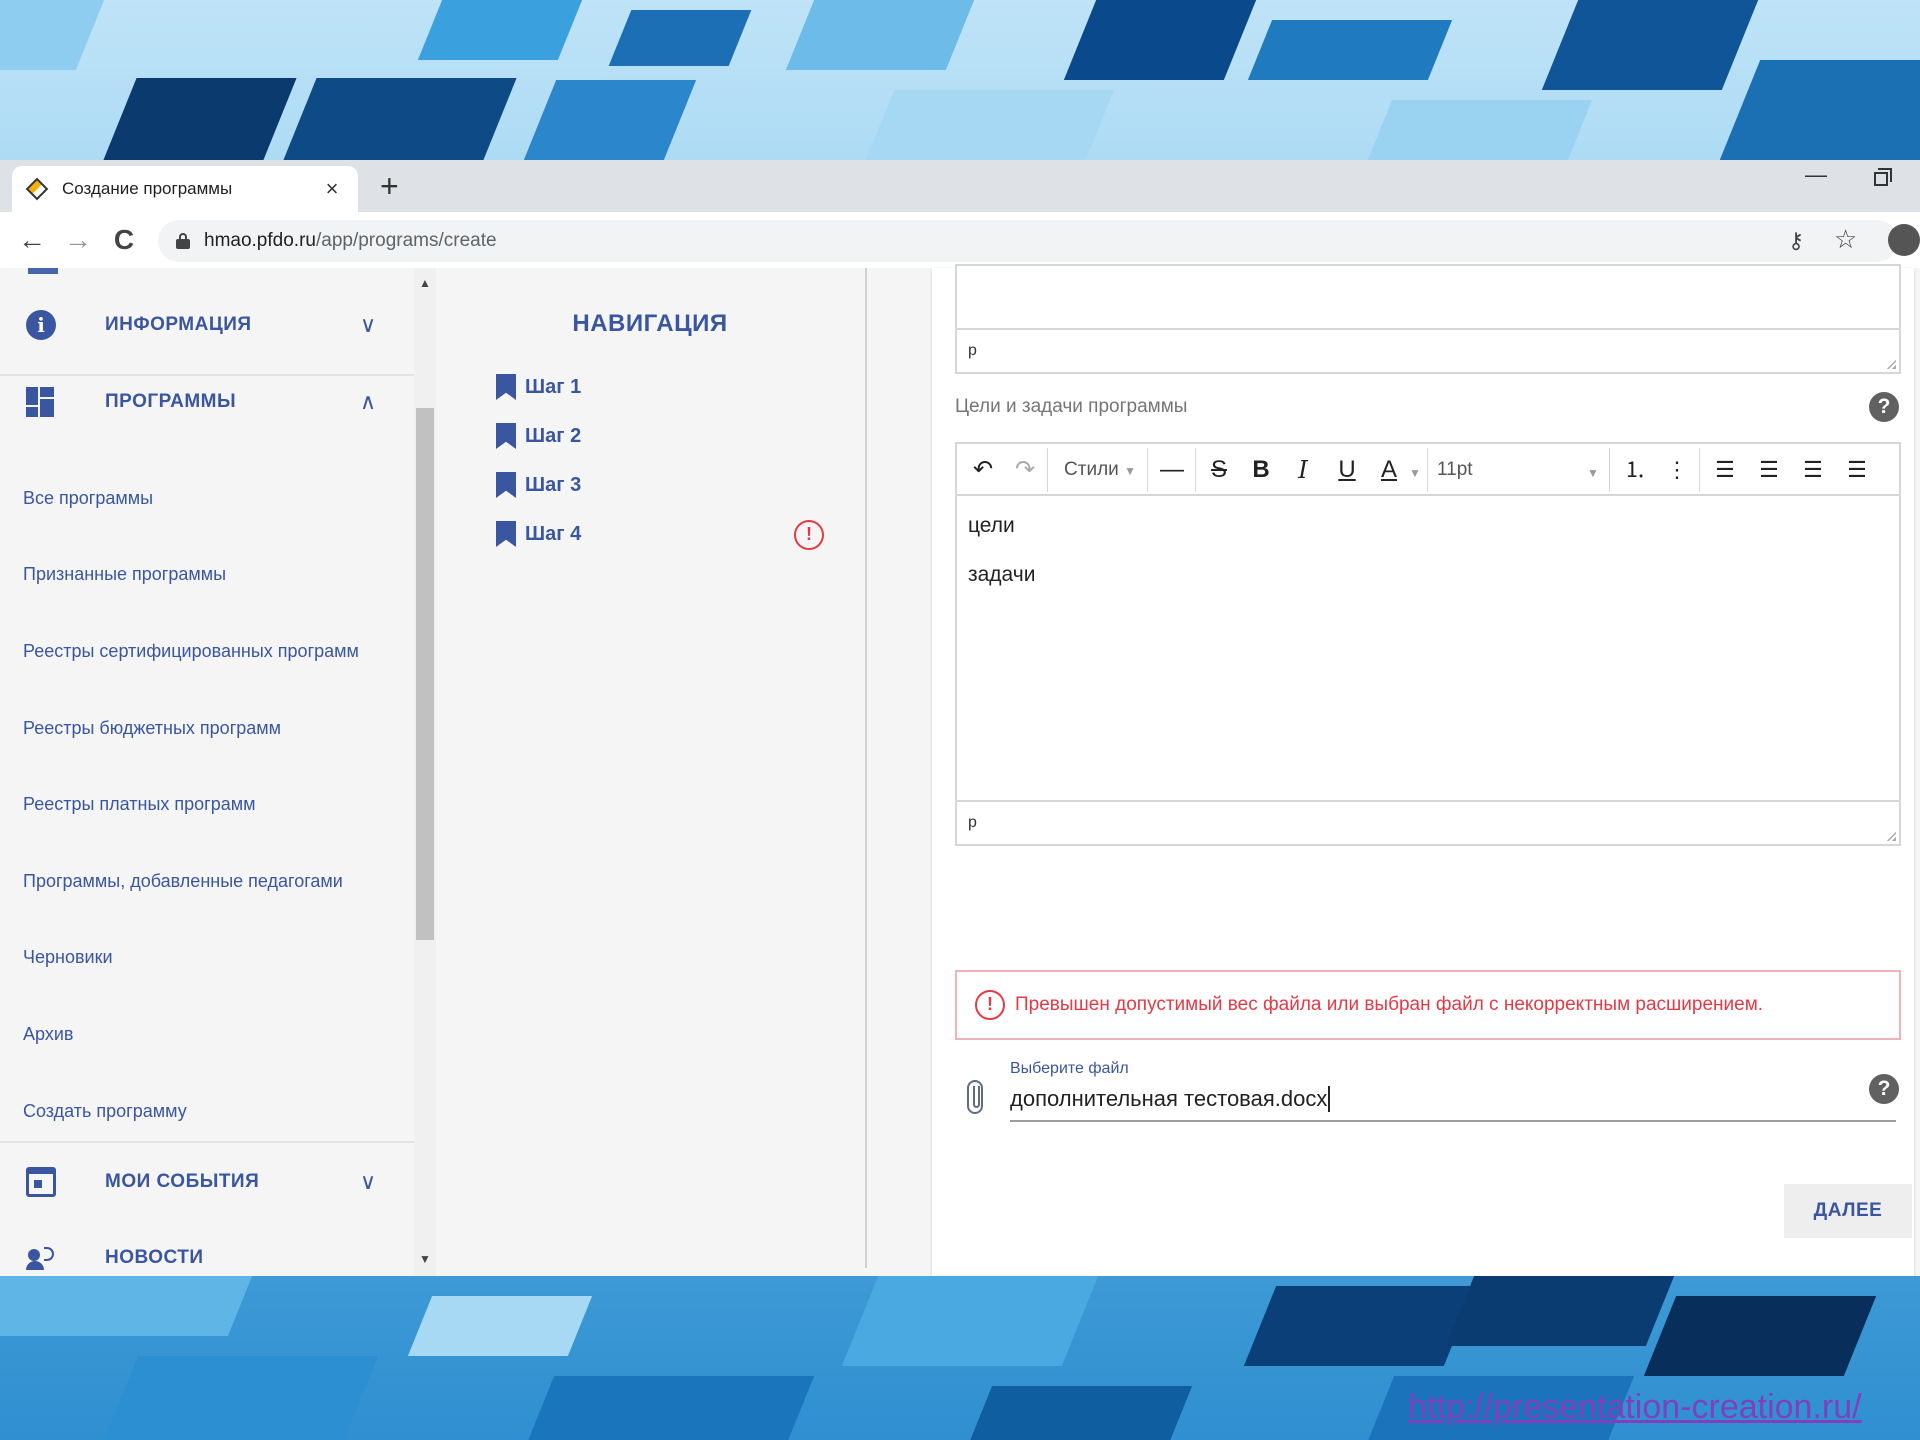 This screenshot has width=1920, height=1440. Describe the element at coordinates (1769, 470) in the screenshot. I see `align-center-icon: ☰` at that location.